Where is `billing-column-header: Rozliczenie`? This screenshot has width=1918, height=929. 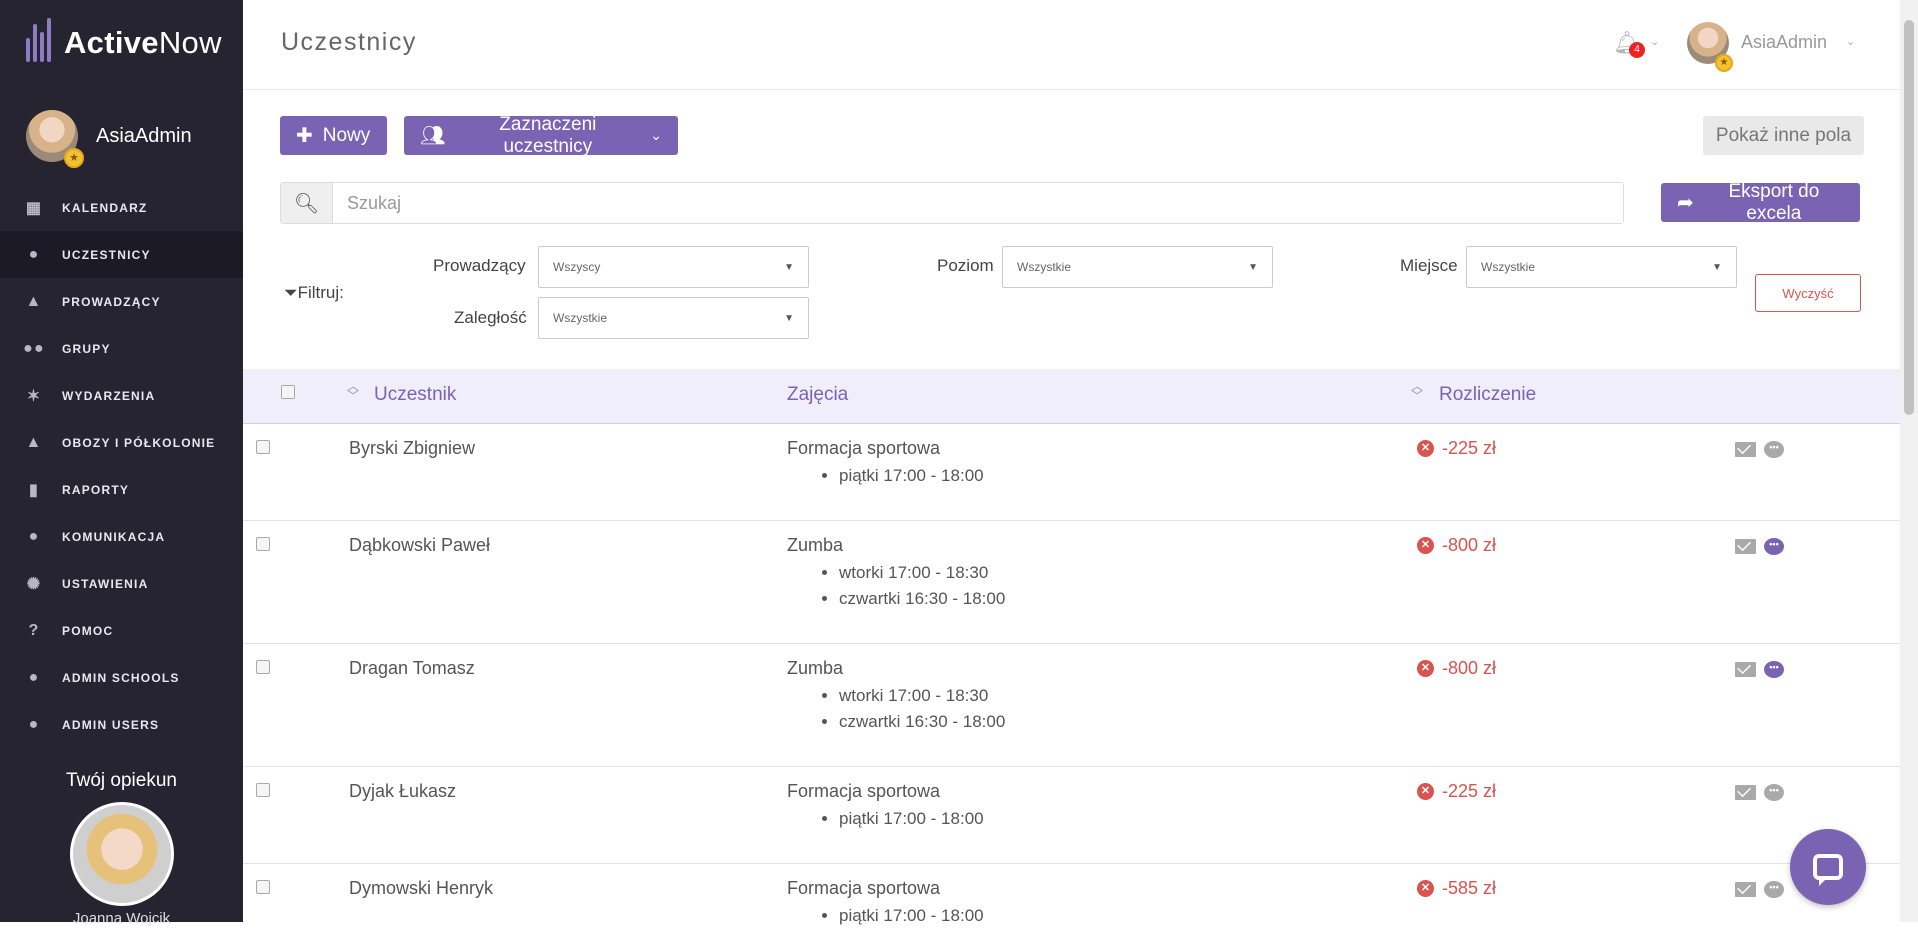 billing-column-header: Rozliczenie is located at coordinates (1487, 395).